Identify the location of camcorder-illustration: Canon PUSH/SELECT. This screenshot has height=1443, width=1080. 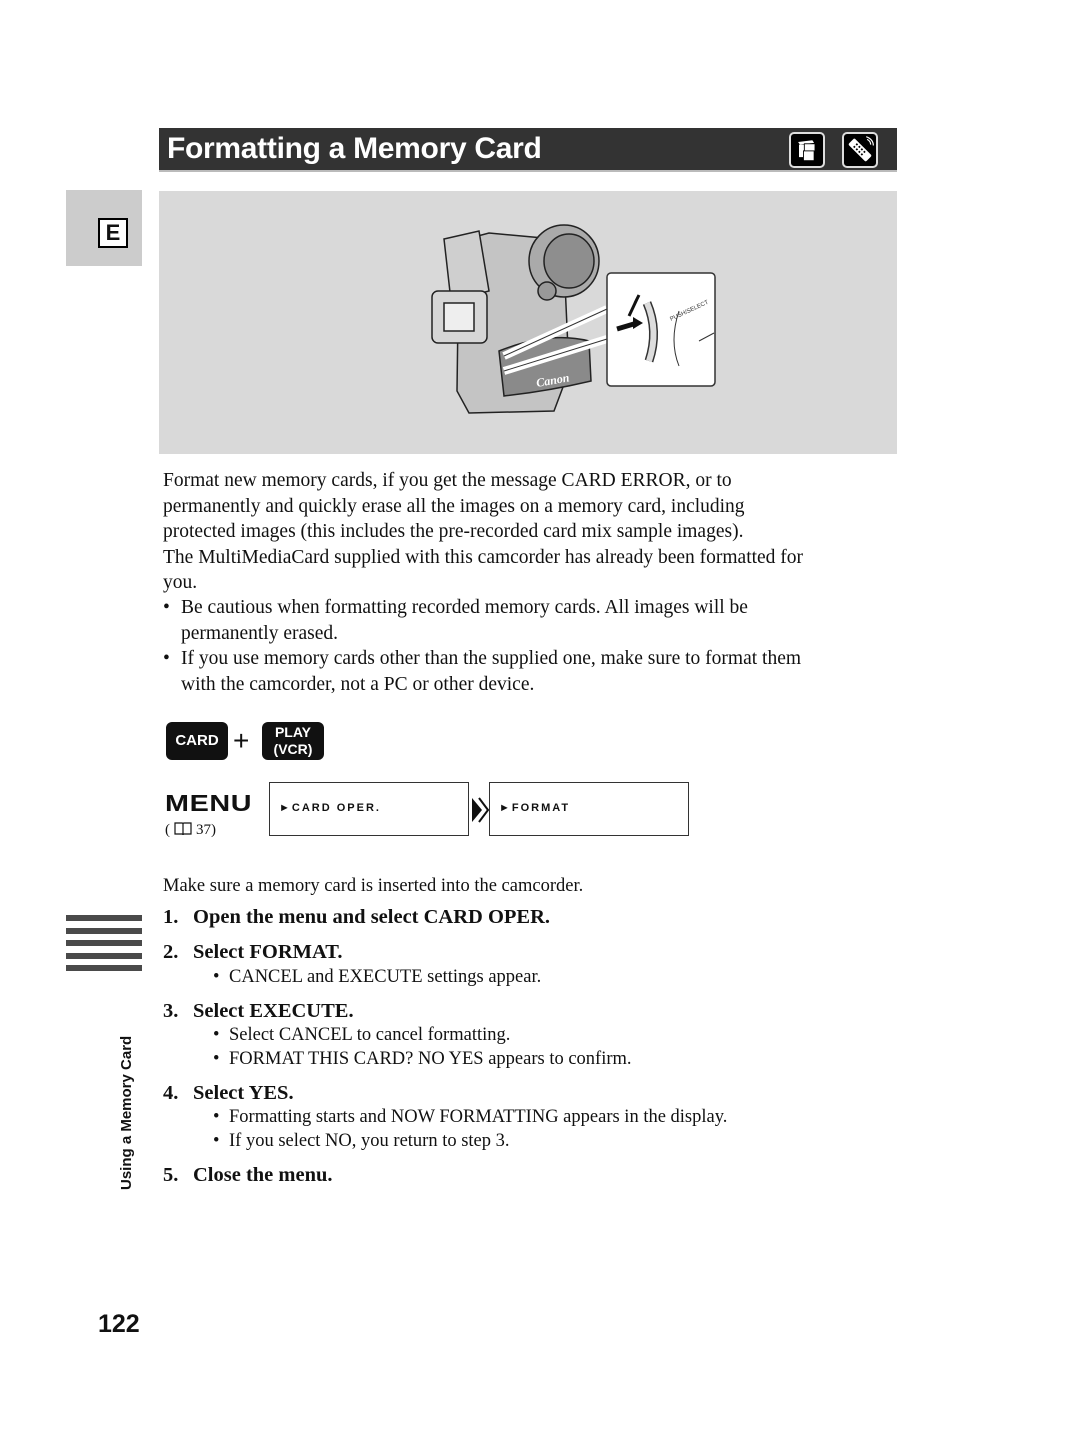
(528, 322).